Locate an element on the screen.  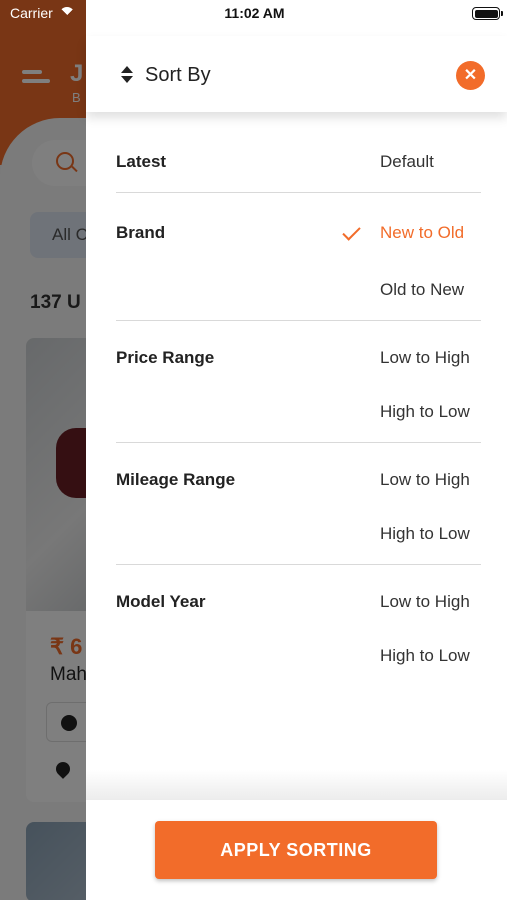
checkmark-icon is located at coordinates (352, 233).